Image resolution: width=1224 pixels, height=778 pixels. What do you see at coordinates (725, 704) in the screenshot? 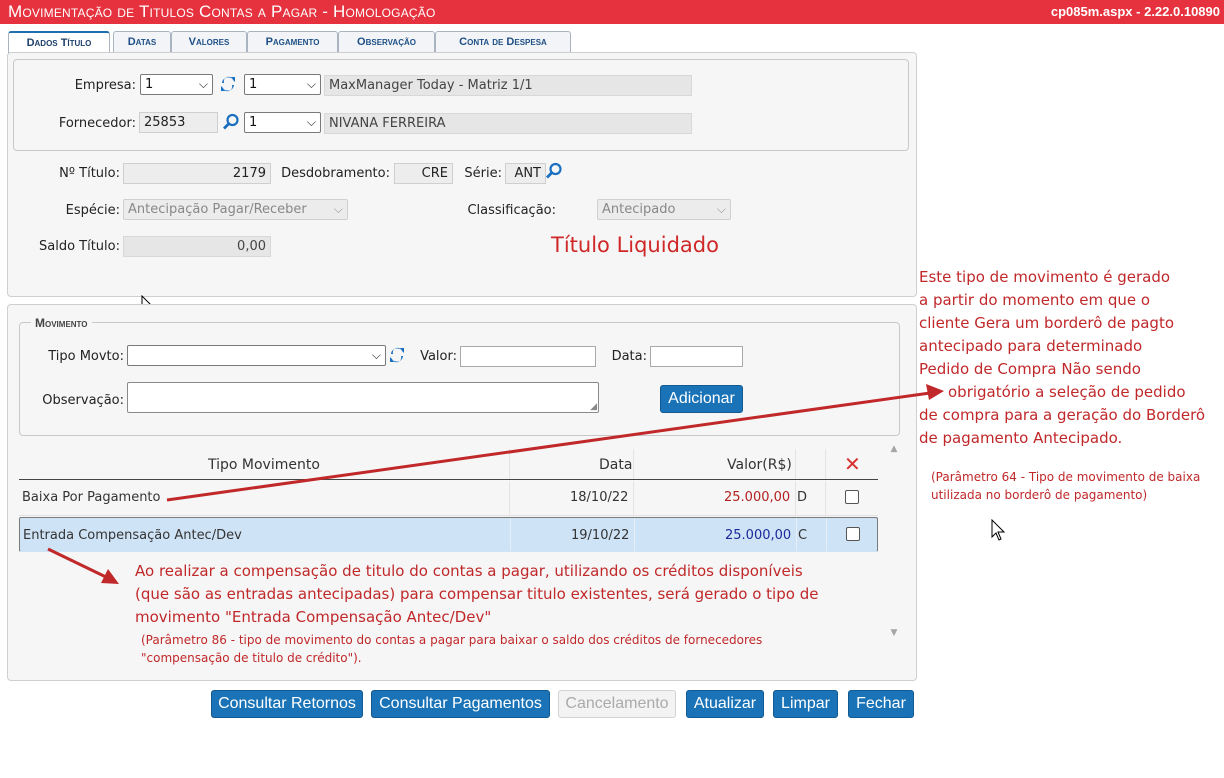
I see `atualizar-button: Atualizar` at bounding box center [725, 704].